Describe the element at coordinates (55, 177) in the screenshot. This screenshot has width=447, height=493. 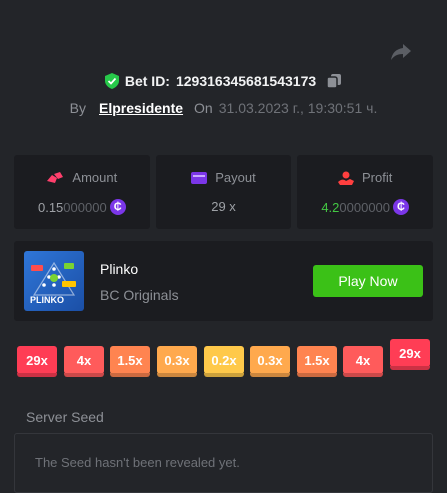
I see `coins-icon` at that location.